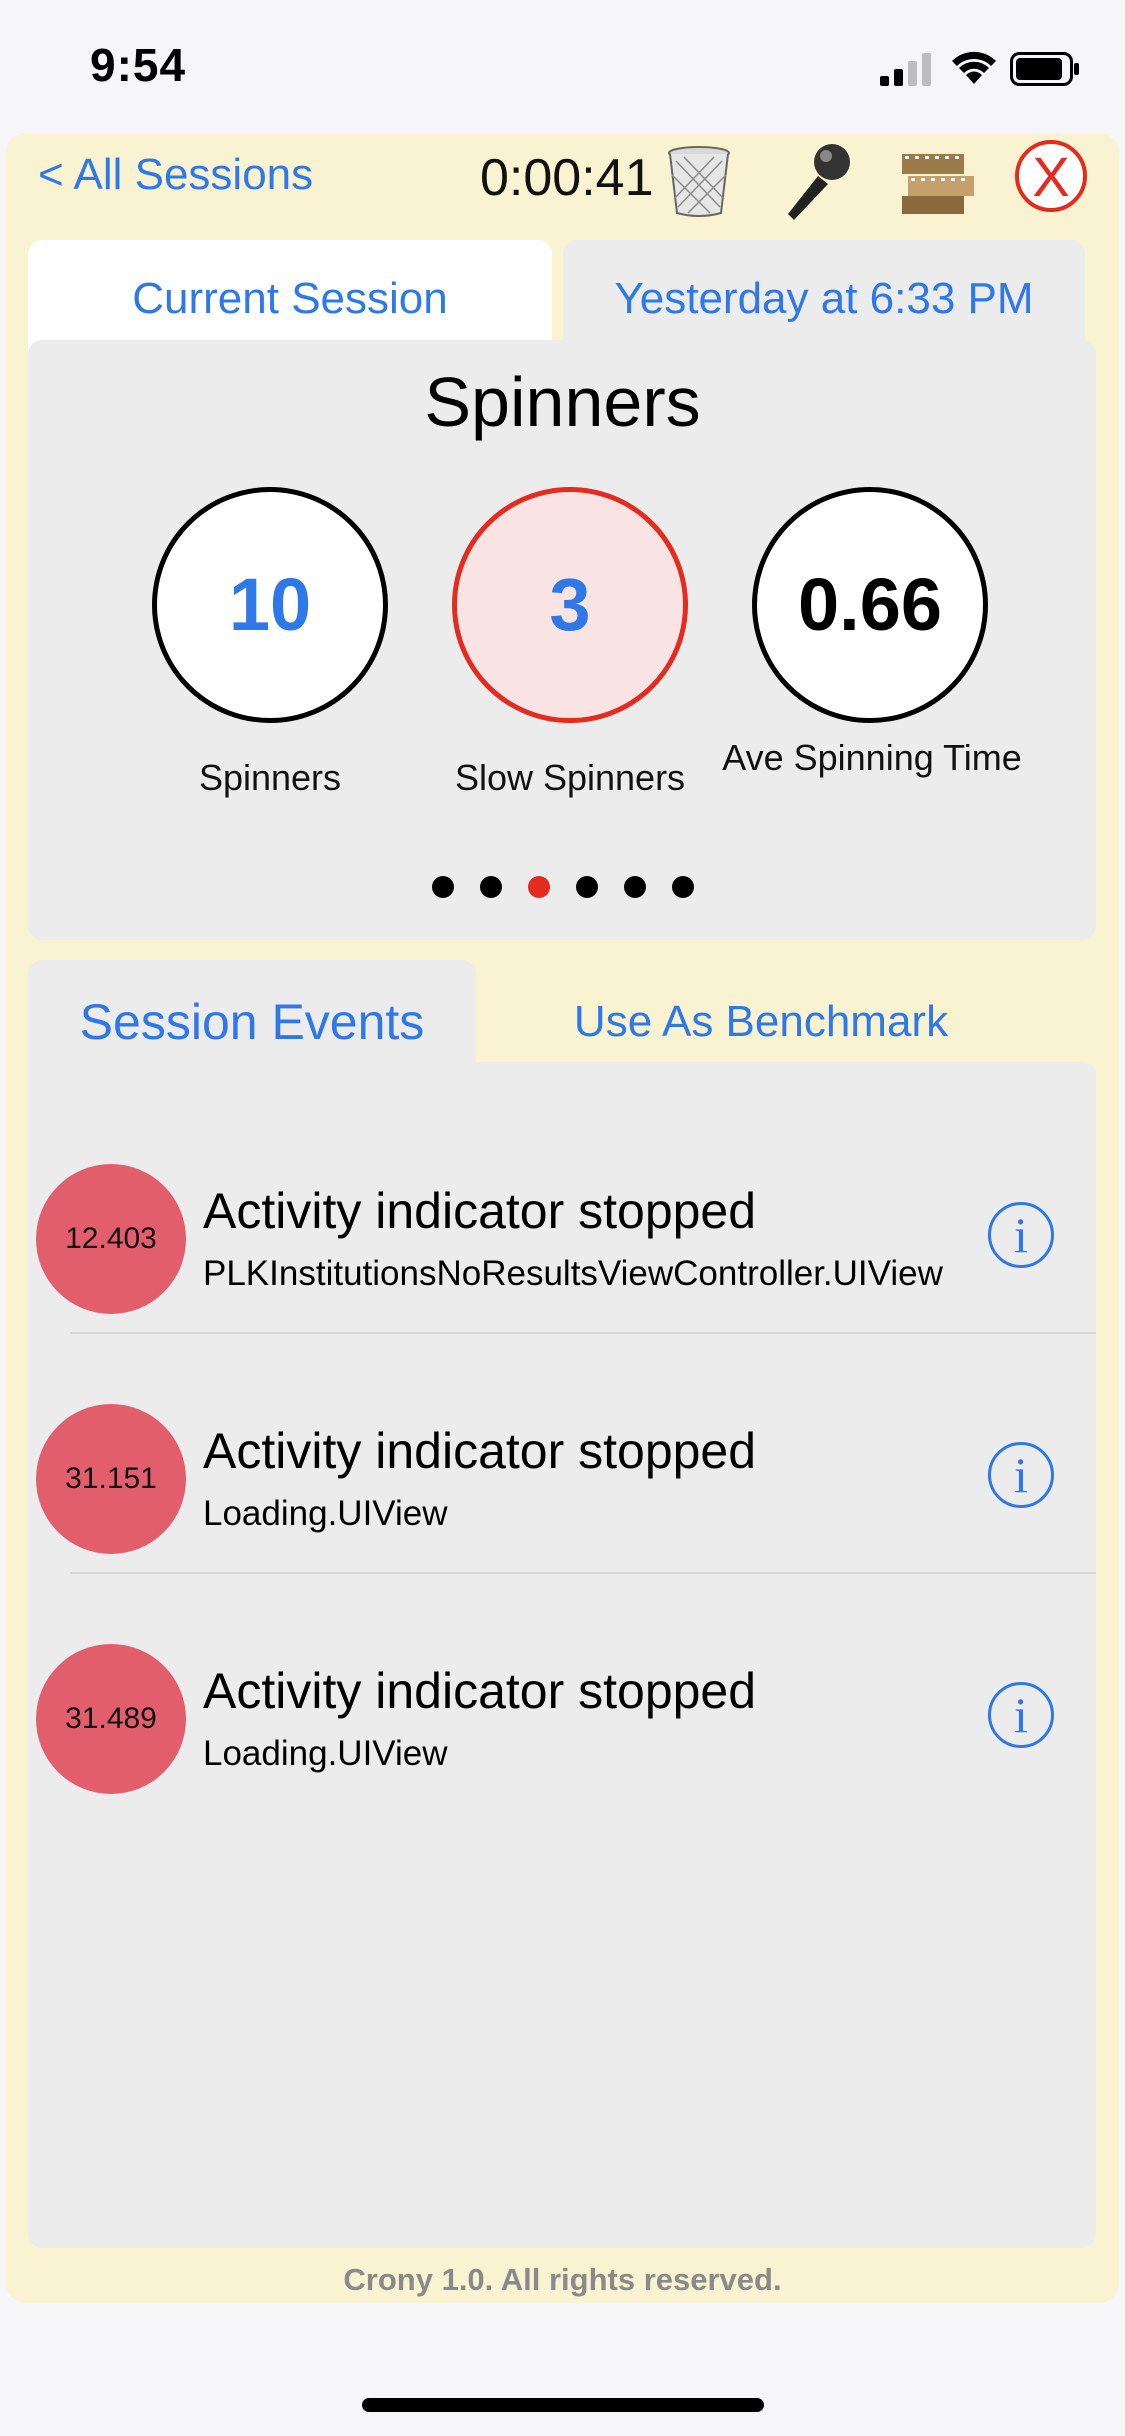 This screenshot has height=2436, width=1125. What do you see at coordinates (111, 1719) in the screenshot?
I see `event-time-badge: 31.489` at bounding box center [111, 1719].